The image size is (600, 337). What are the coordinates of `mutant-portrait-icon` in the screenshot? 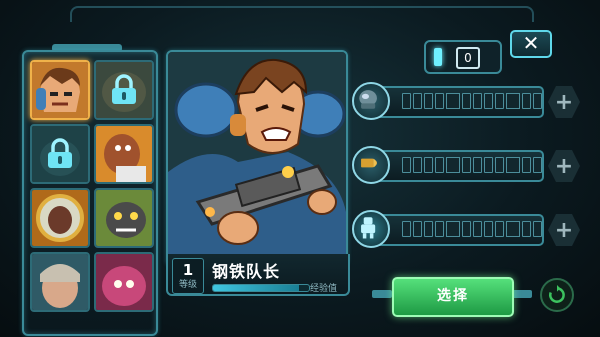 It's located at (124, 282).